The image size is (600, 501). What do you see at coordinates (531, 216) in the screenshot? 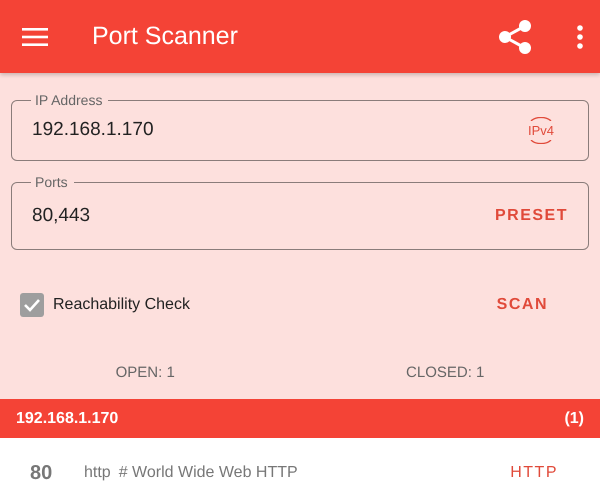
I see `preset-button: PRESET` at bounding box center [531, 216].